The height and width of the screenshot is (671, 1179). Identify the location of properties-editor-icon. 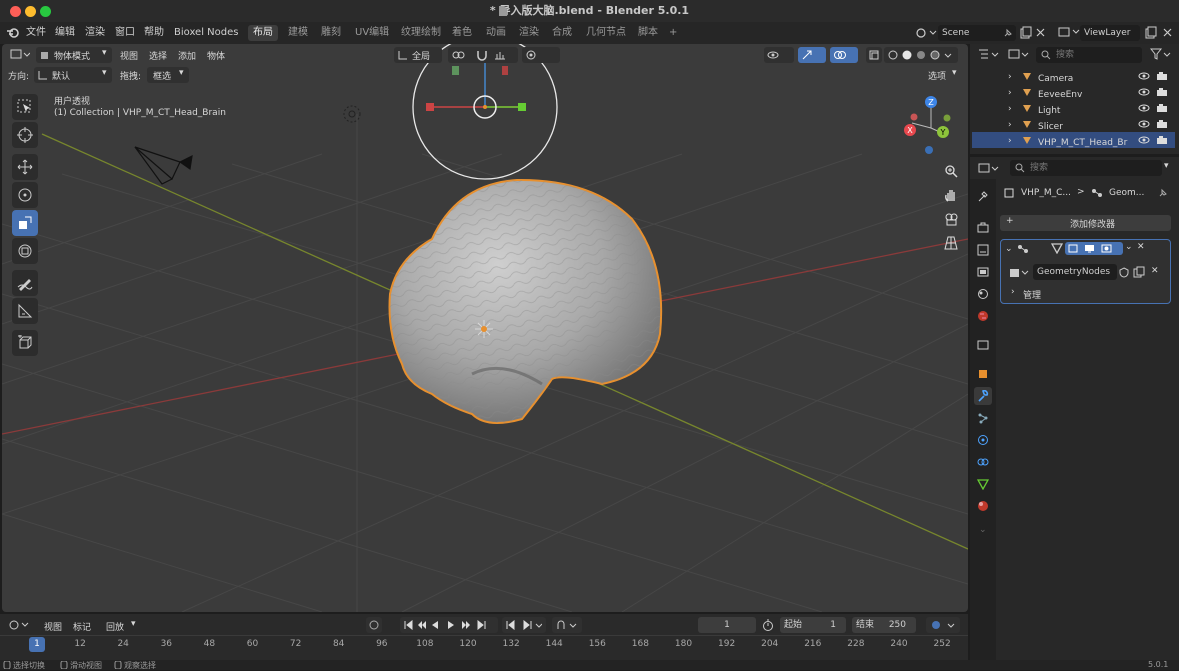
(989, 168).